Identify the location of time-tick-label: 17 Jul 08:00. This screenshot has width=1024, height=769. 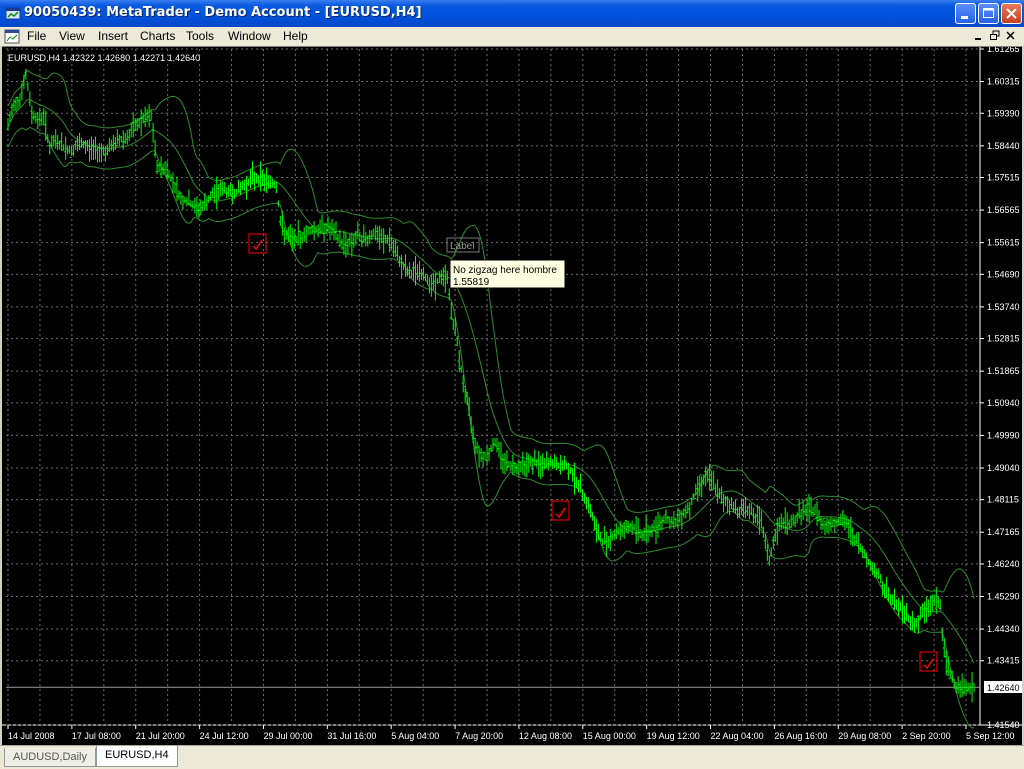
(96, 736).